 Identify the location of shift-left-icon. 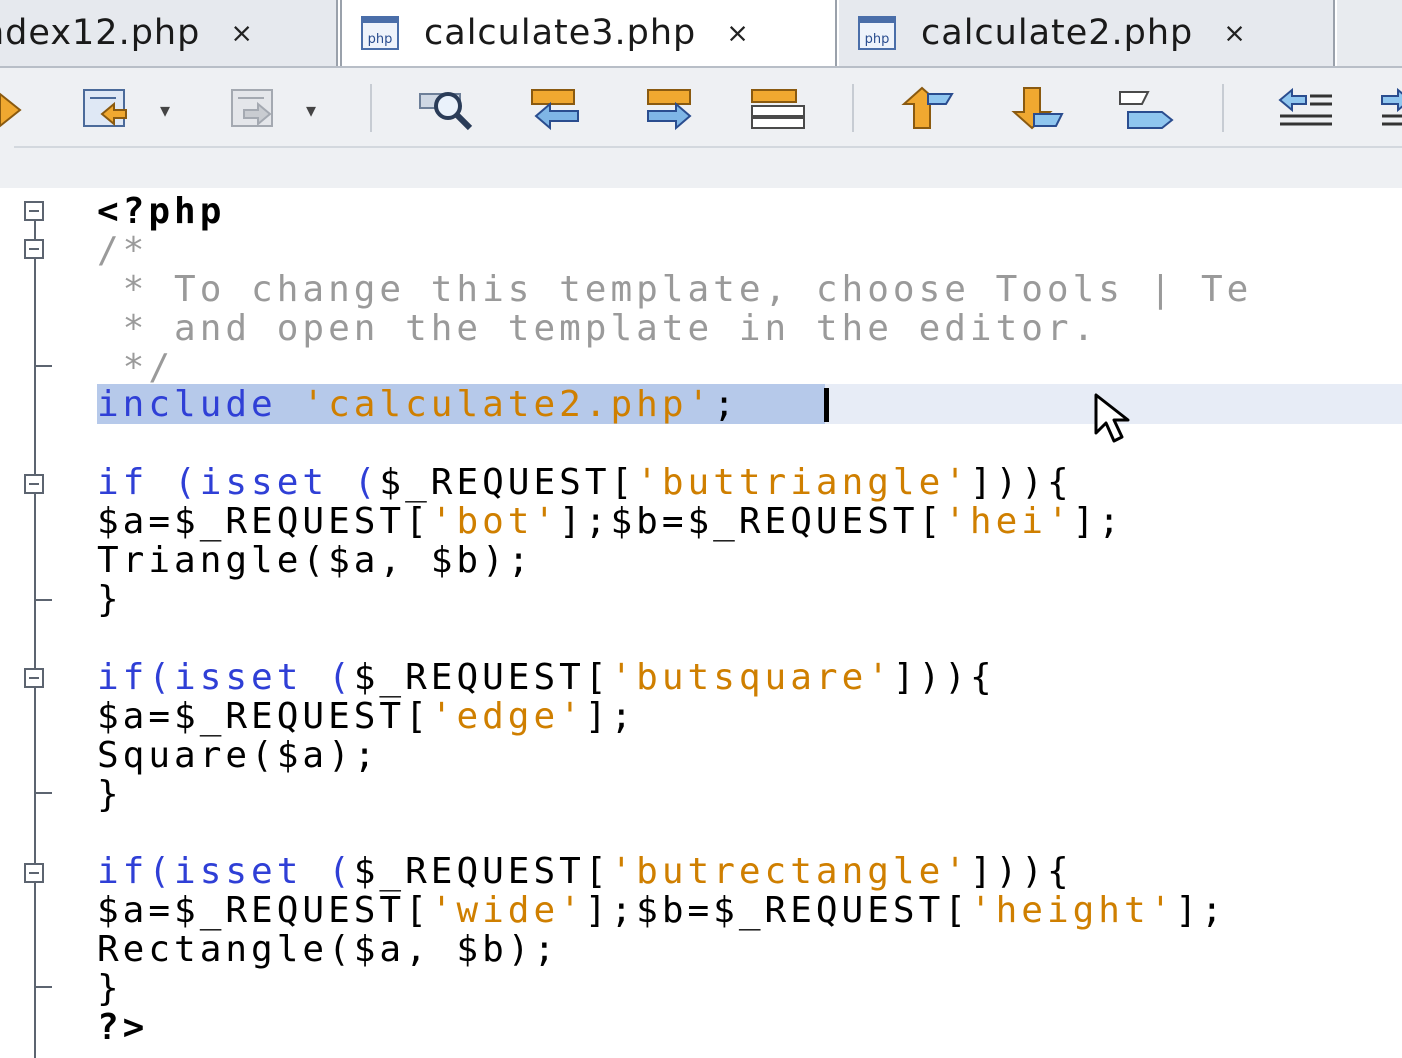
(1306, 110).